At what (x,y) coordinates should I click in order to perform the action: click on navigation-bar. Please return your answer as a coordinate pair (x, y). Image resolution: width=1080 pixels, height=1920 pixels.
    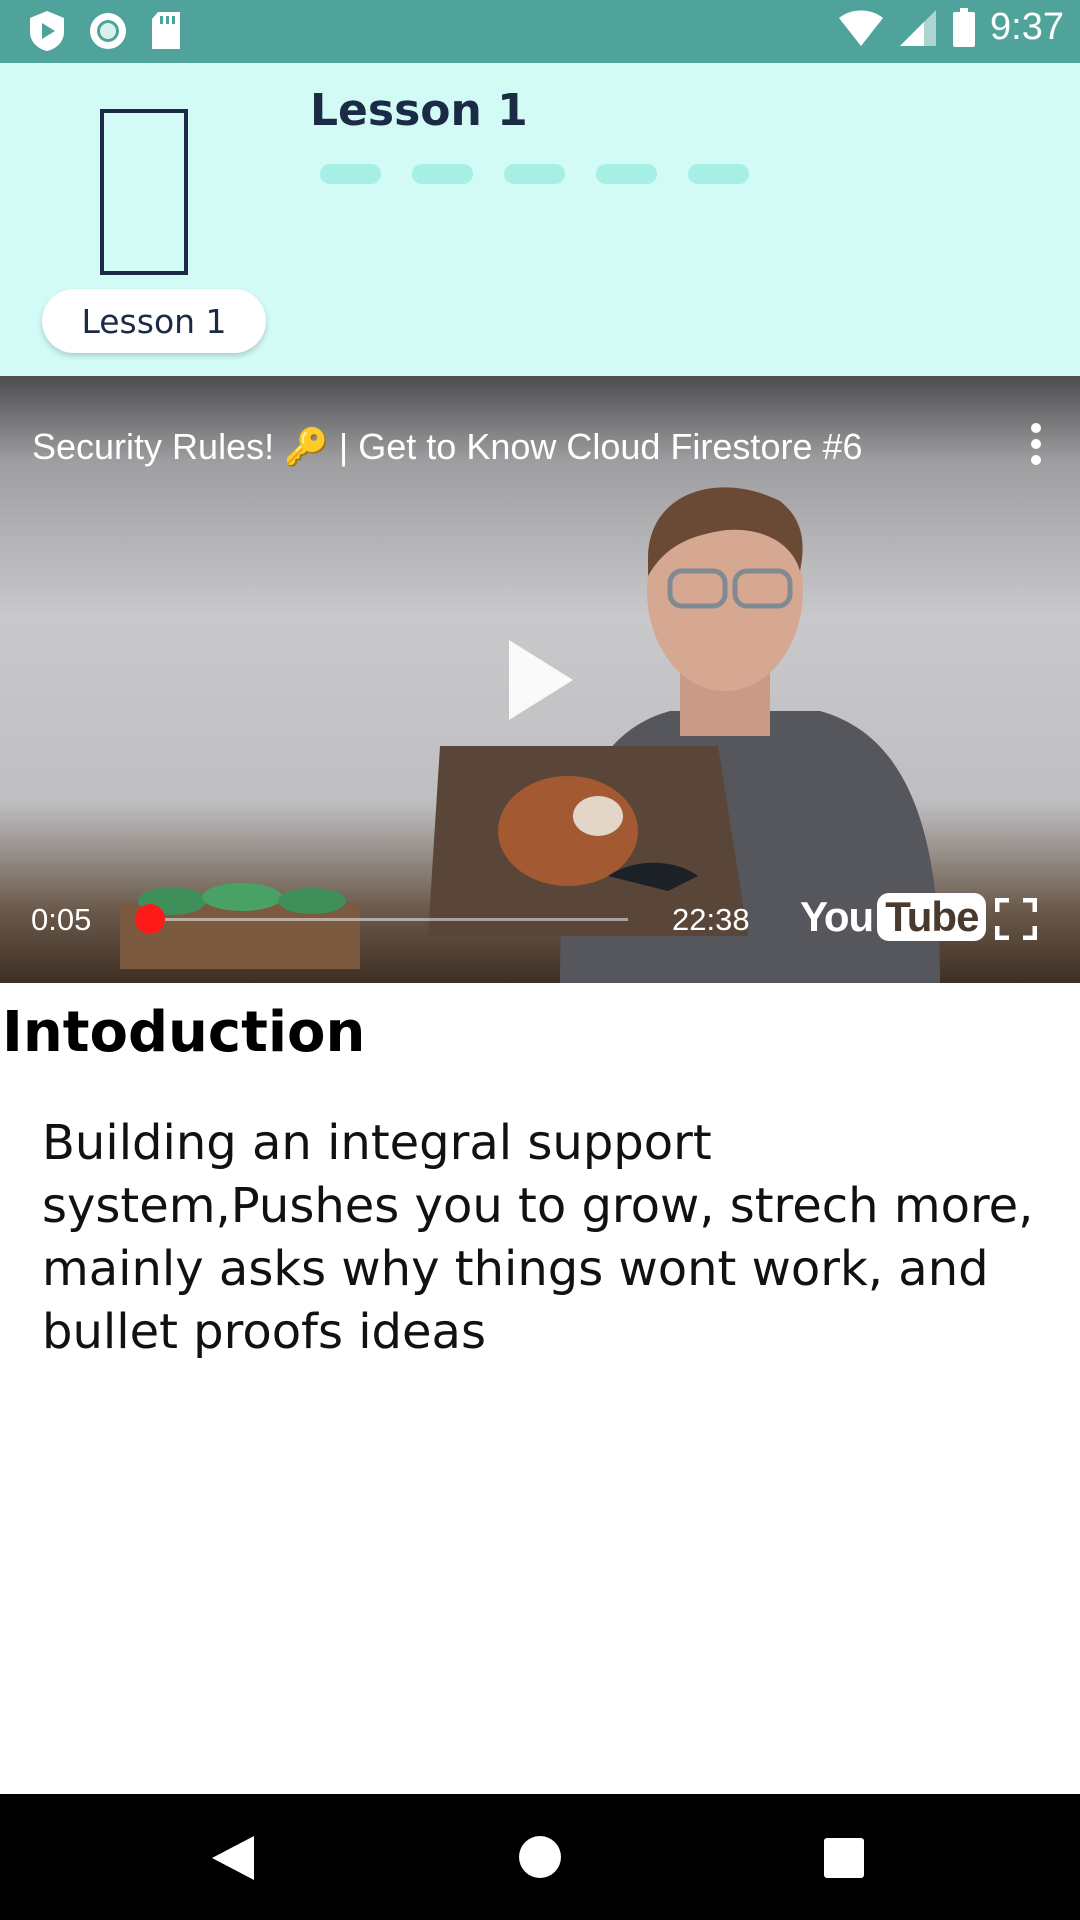
    Looking at the image, I should click on (540, 1857).